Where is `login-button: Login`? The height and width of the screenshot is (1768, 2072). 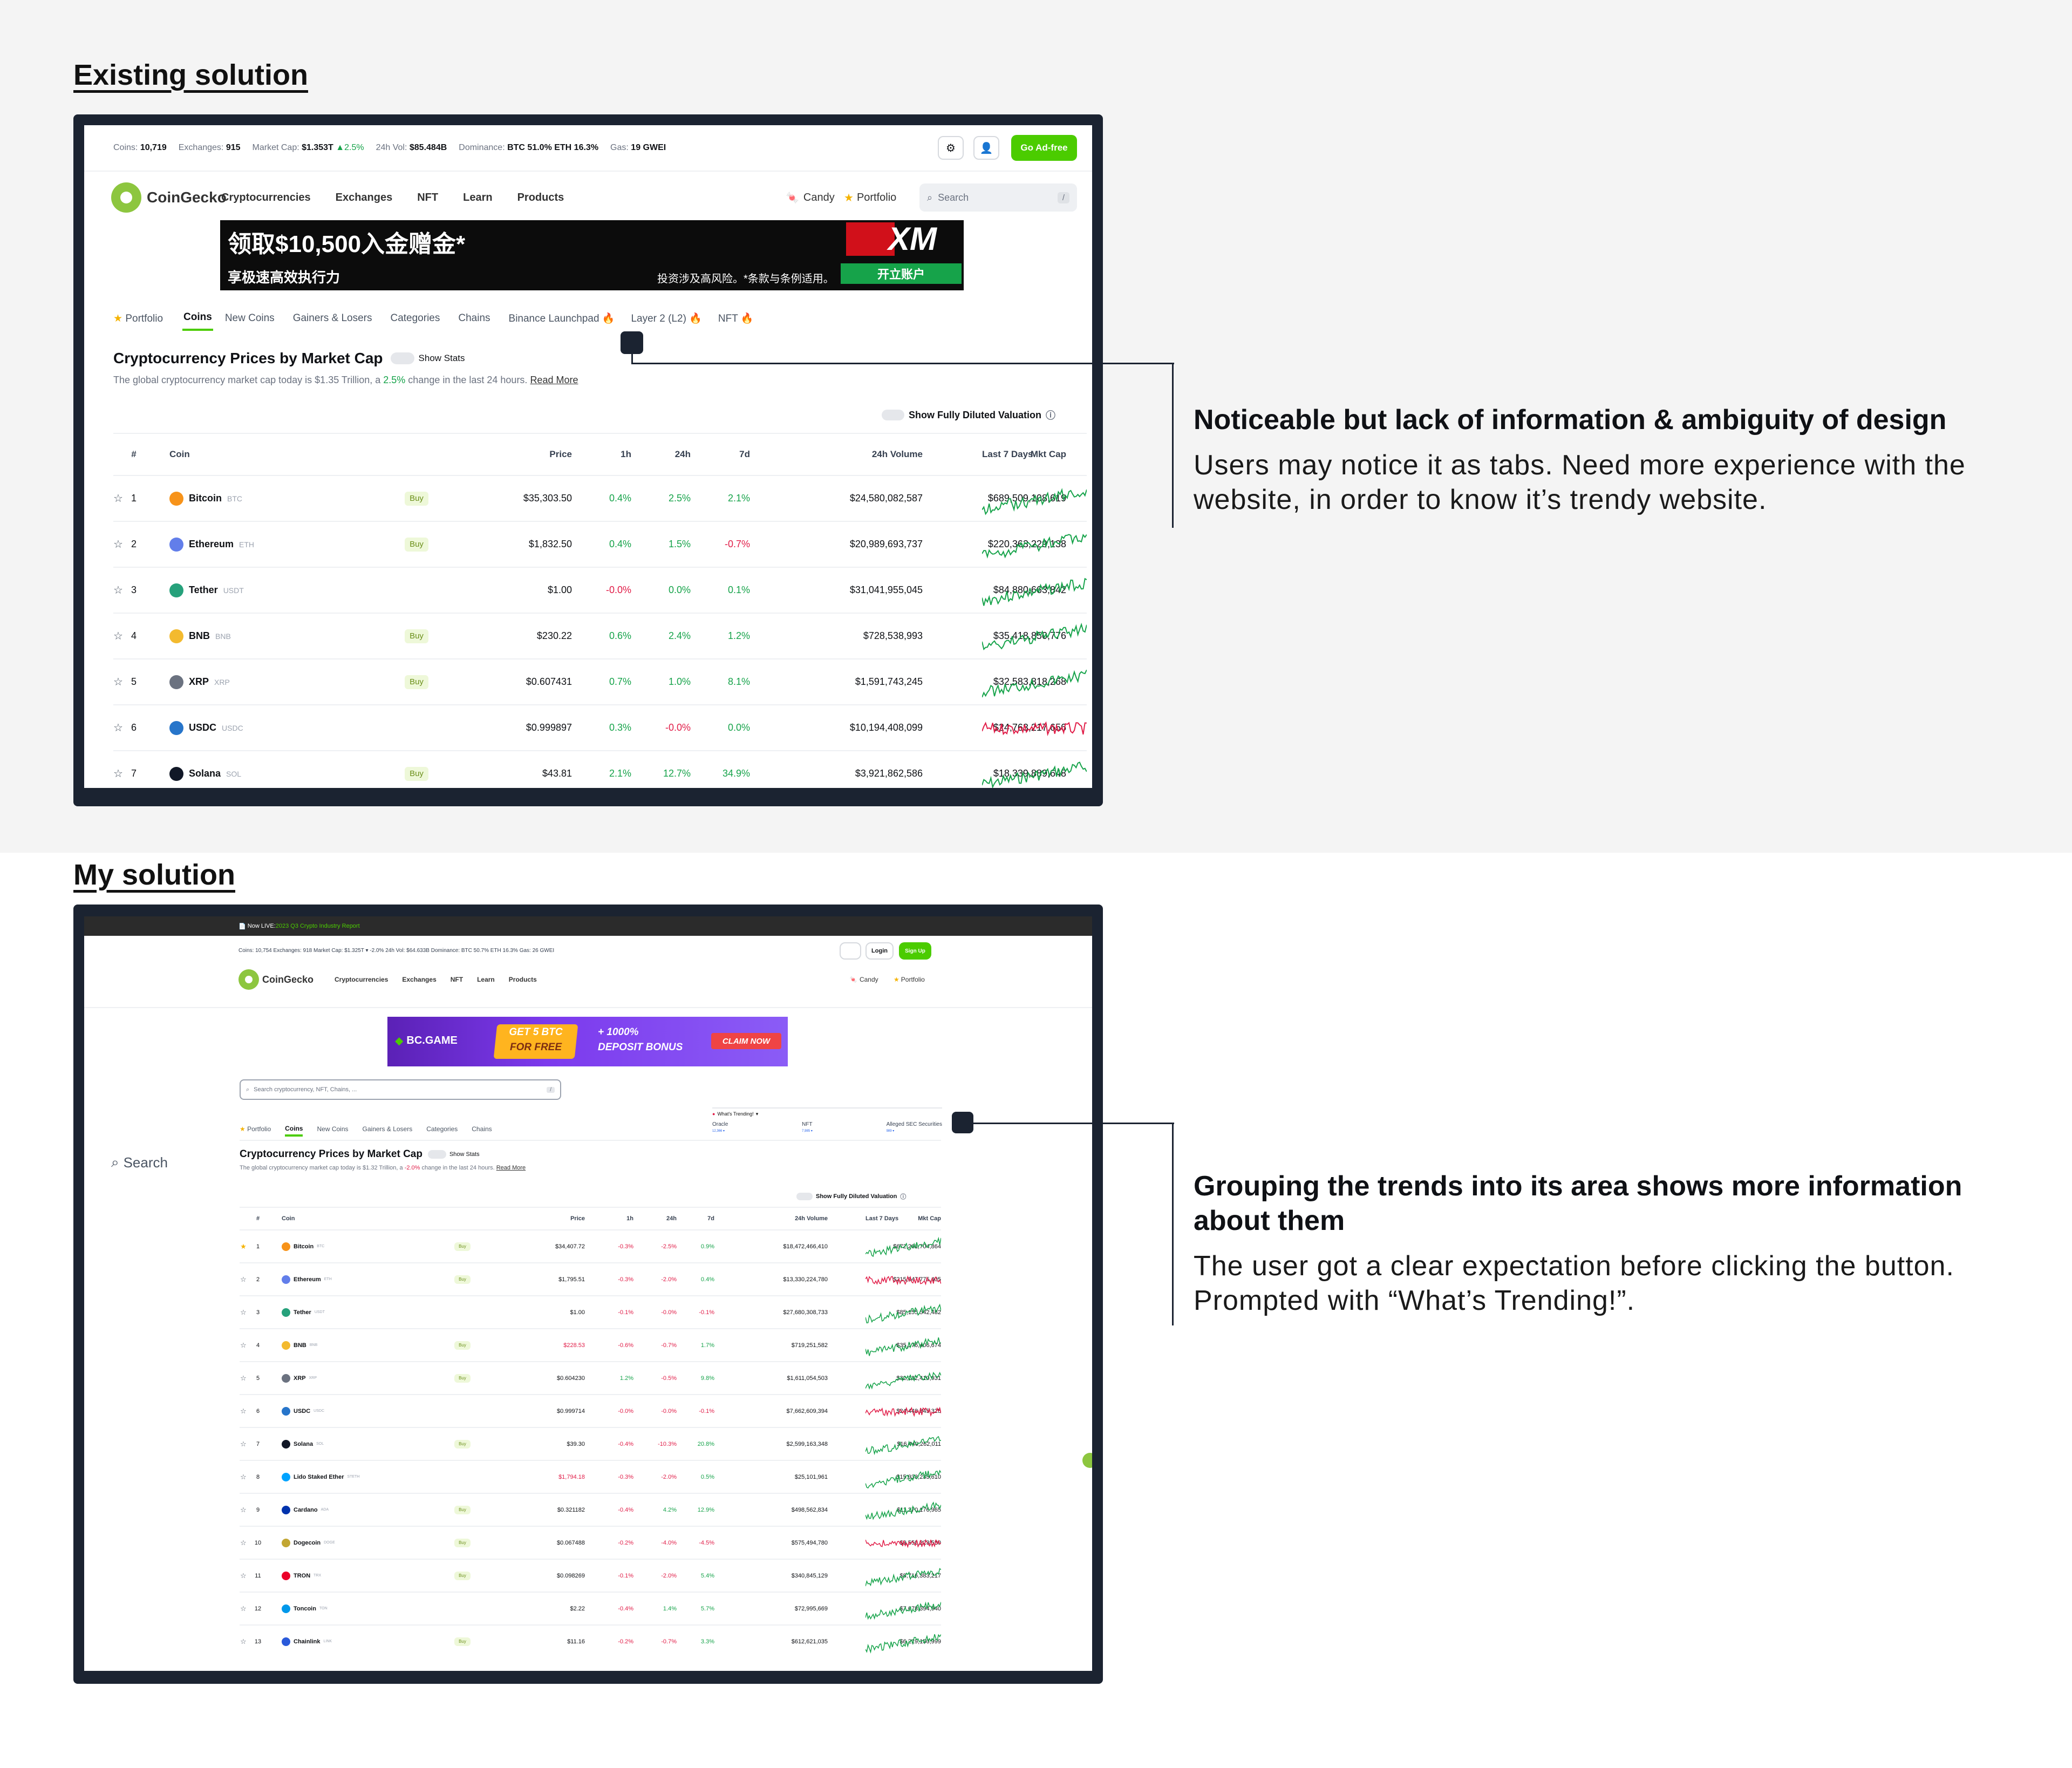
login-button: Login is located at coordinates (879, 951).